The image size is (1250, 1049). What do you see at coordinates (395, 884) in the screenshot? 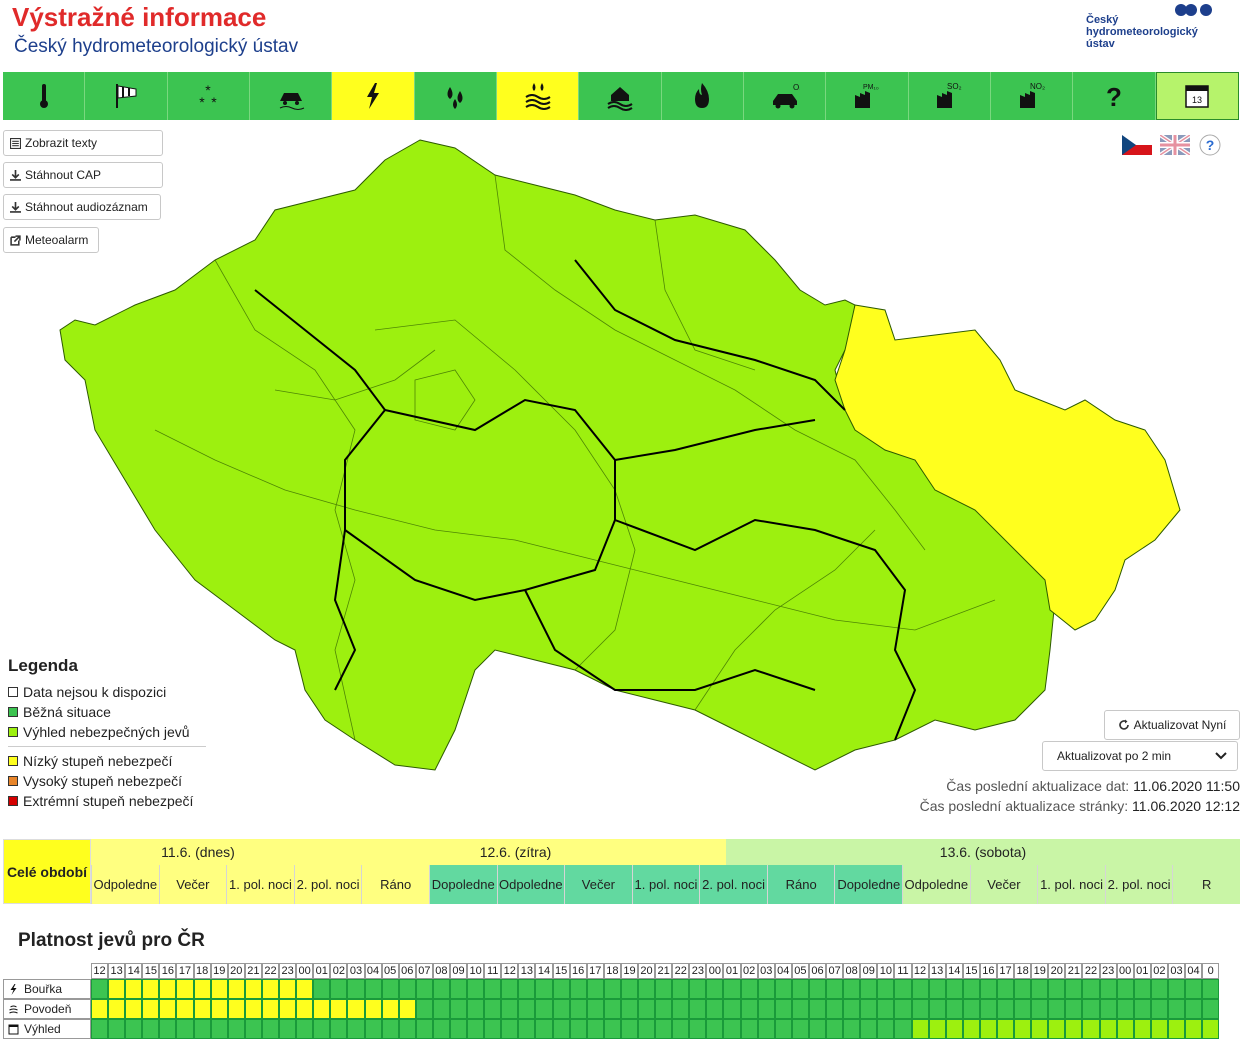
I see `period-slot: Ráno` at bounding box center [395, 884].